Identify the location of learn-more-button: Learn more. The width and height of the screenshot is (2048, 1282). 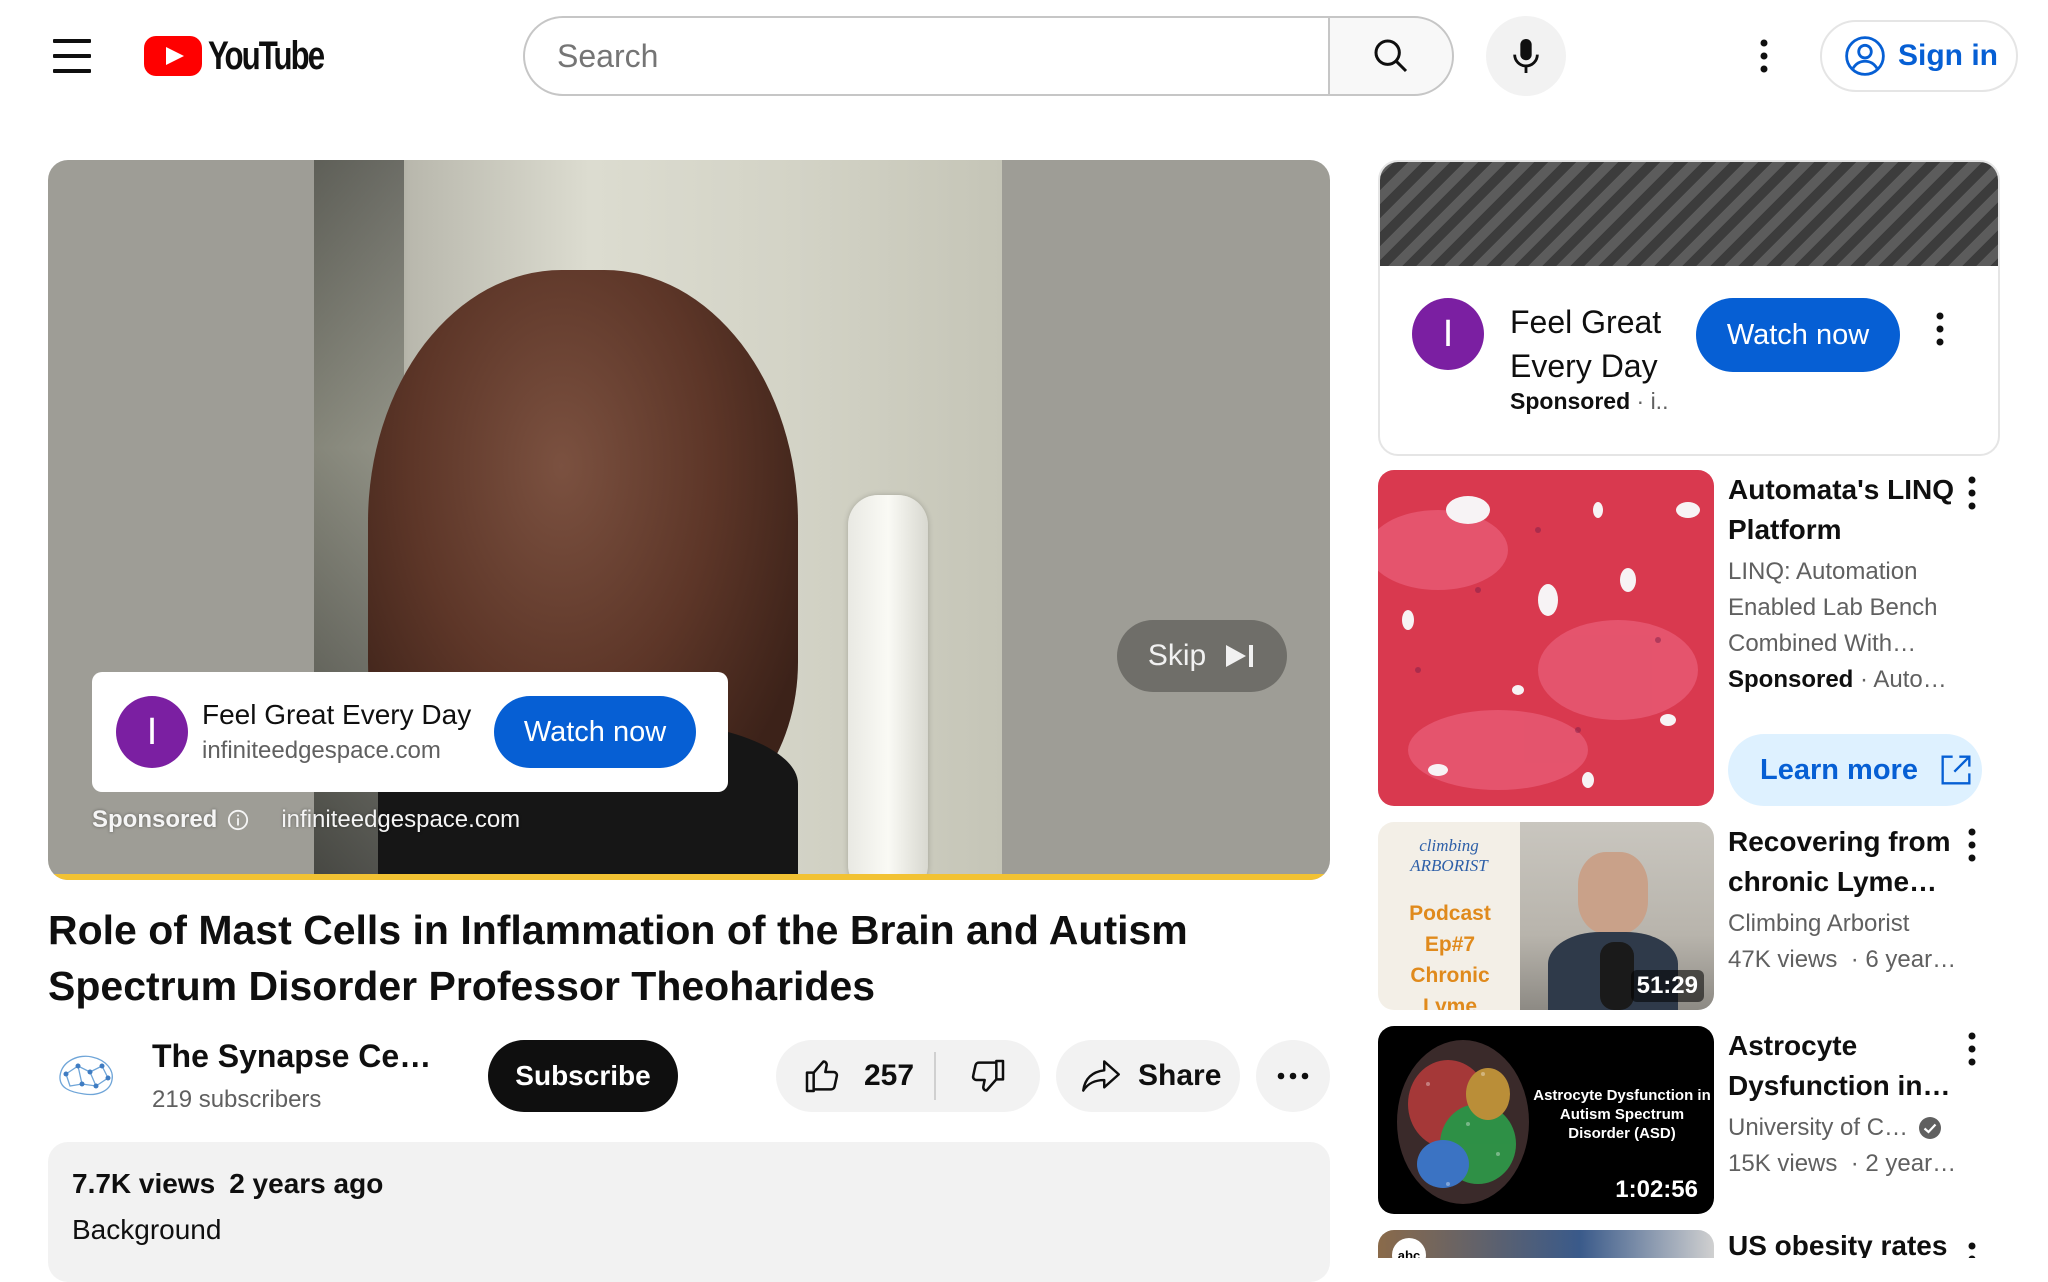
(1855, 770).